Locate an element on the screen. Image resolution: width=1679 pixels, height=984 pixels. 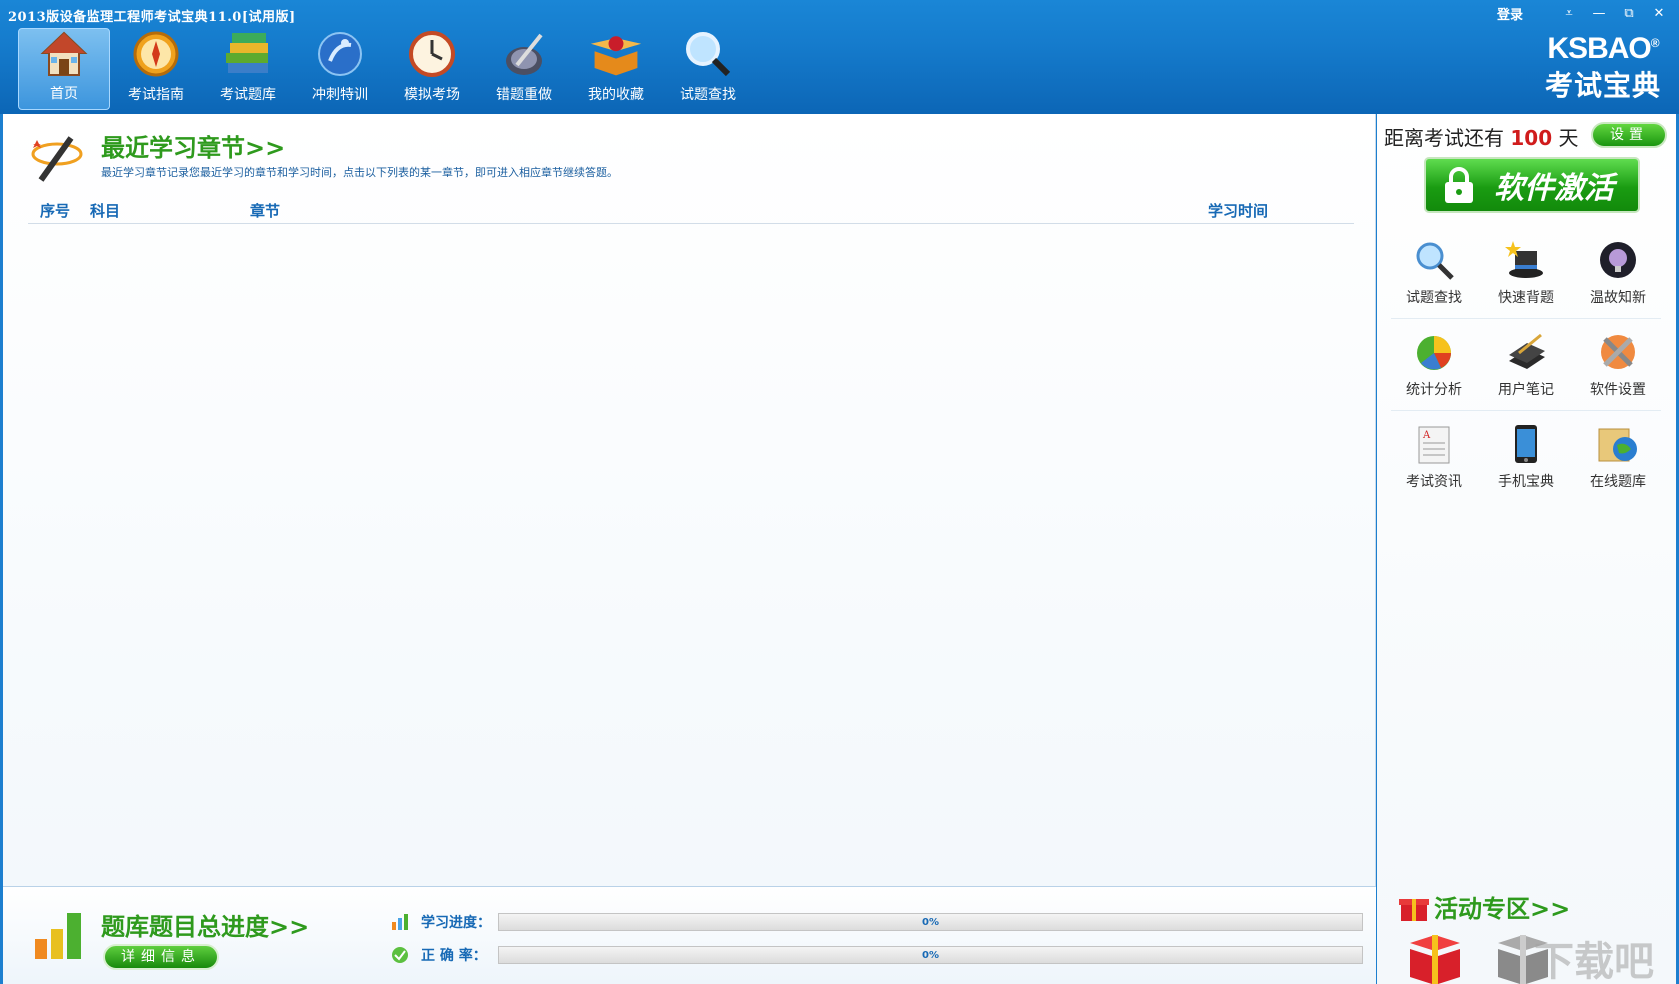
nav-exam-guide: 考试指南 is located at coordinates (156, 69).